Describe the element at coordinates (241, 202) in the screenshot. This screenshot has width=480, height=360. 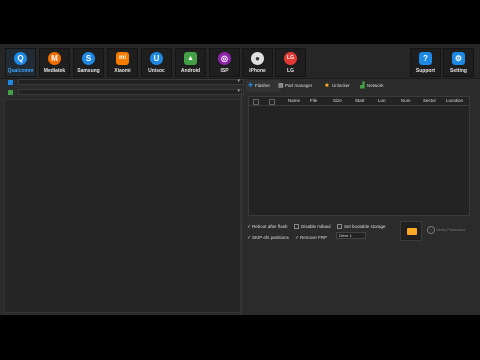
I see `panel-divider` at that location.